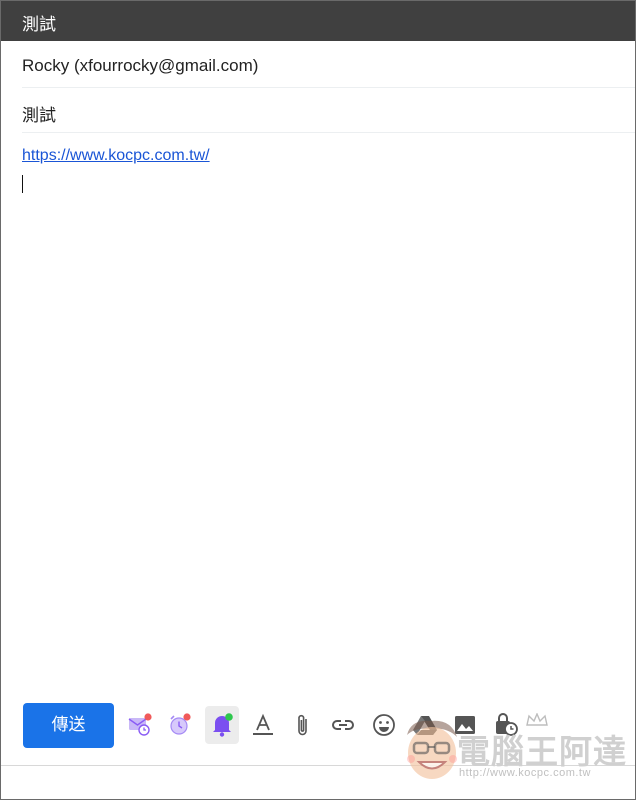 Image resolution: width=636 pixels, height=800 pixels. I want to click on body-link: https://www.kocpc.com.tw/, so click(116, 155).